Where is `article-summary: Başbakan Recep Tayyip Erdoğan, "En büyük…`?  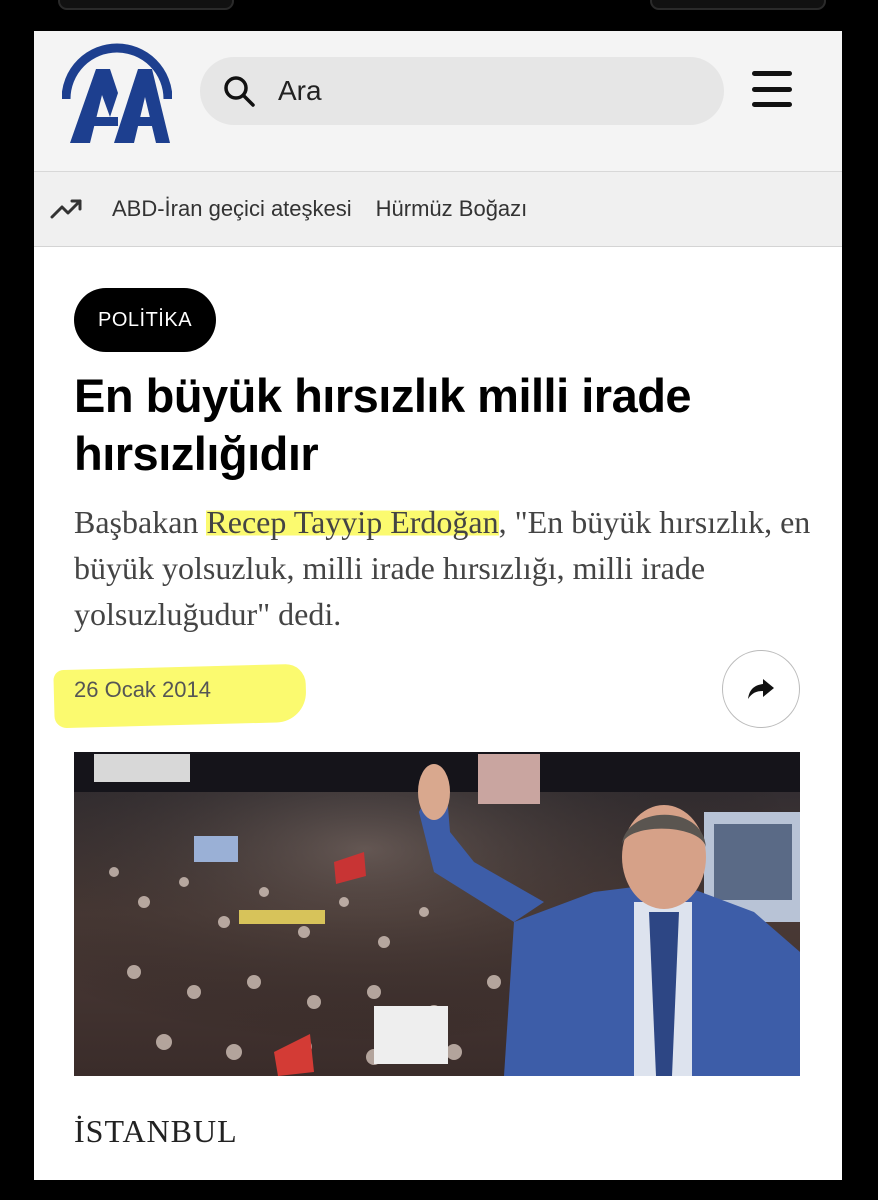 article-summary: Başbakan Recep Tayyip Erdoğan, "En büyük… is located at coordinates (444, 568).